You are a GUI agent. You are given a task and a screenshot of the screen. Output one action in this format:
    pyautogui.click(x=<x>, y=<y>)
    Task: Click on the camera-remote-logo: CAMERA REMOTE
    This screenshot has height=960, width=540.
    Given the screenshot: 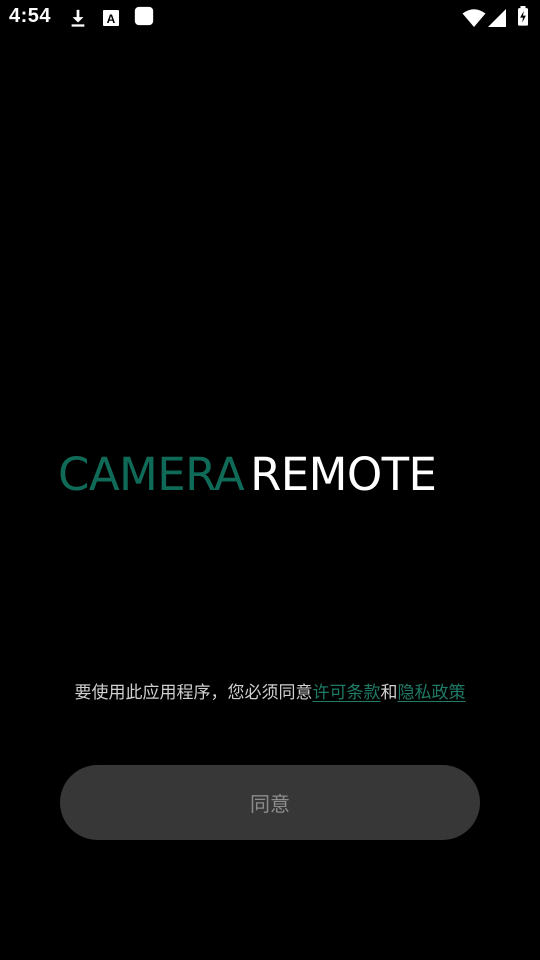 What is the action you would take?
    pyautogui.click(x=270, y=475)
    